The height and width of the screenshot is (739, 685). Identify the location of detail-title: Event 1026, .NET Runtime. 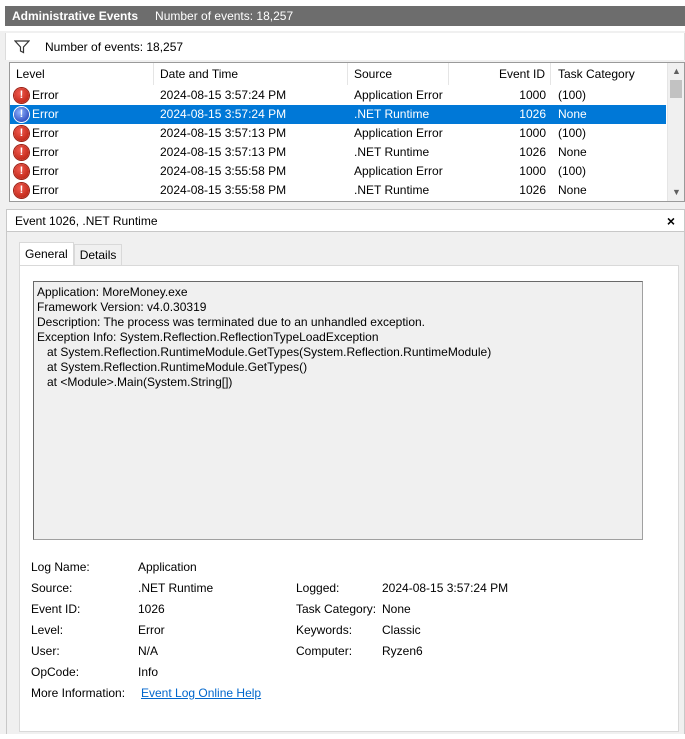
(86, 220).